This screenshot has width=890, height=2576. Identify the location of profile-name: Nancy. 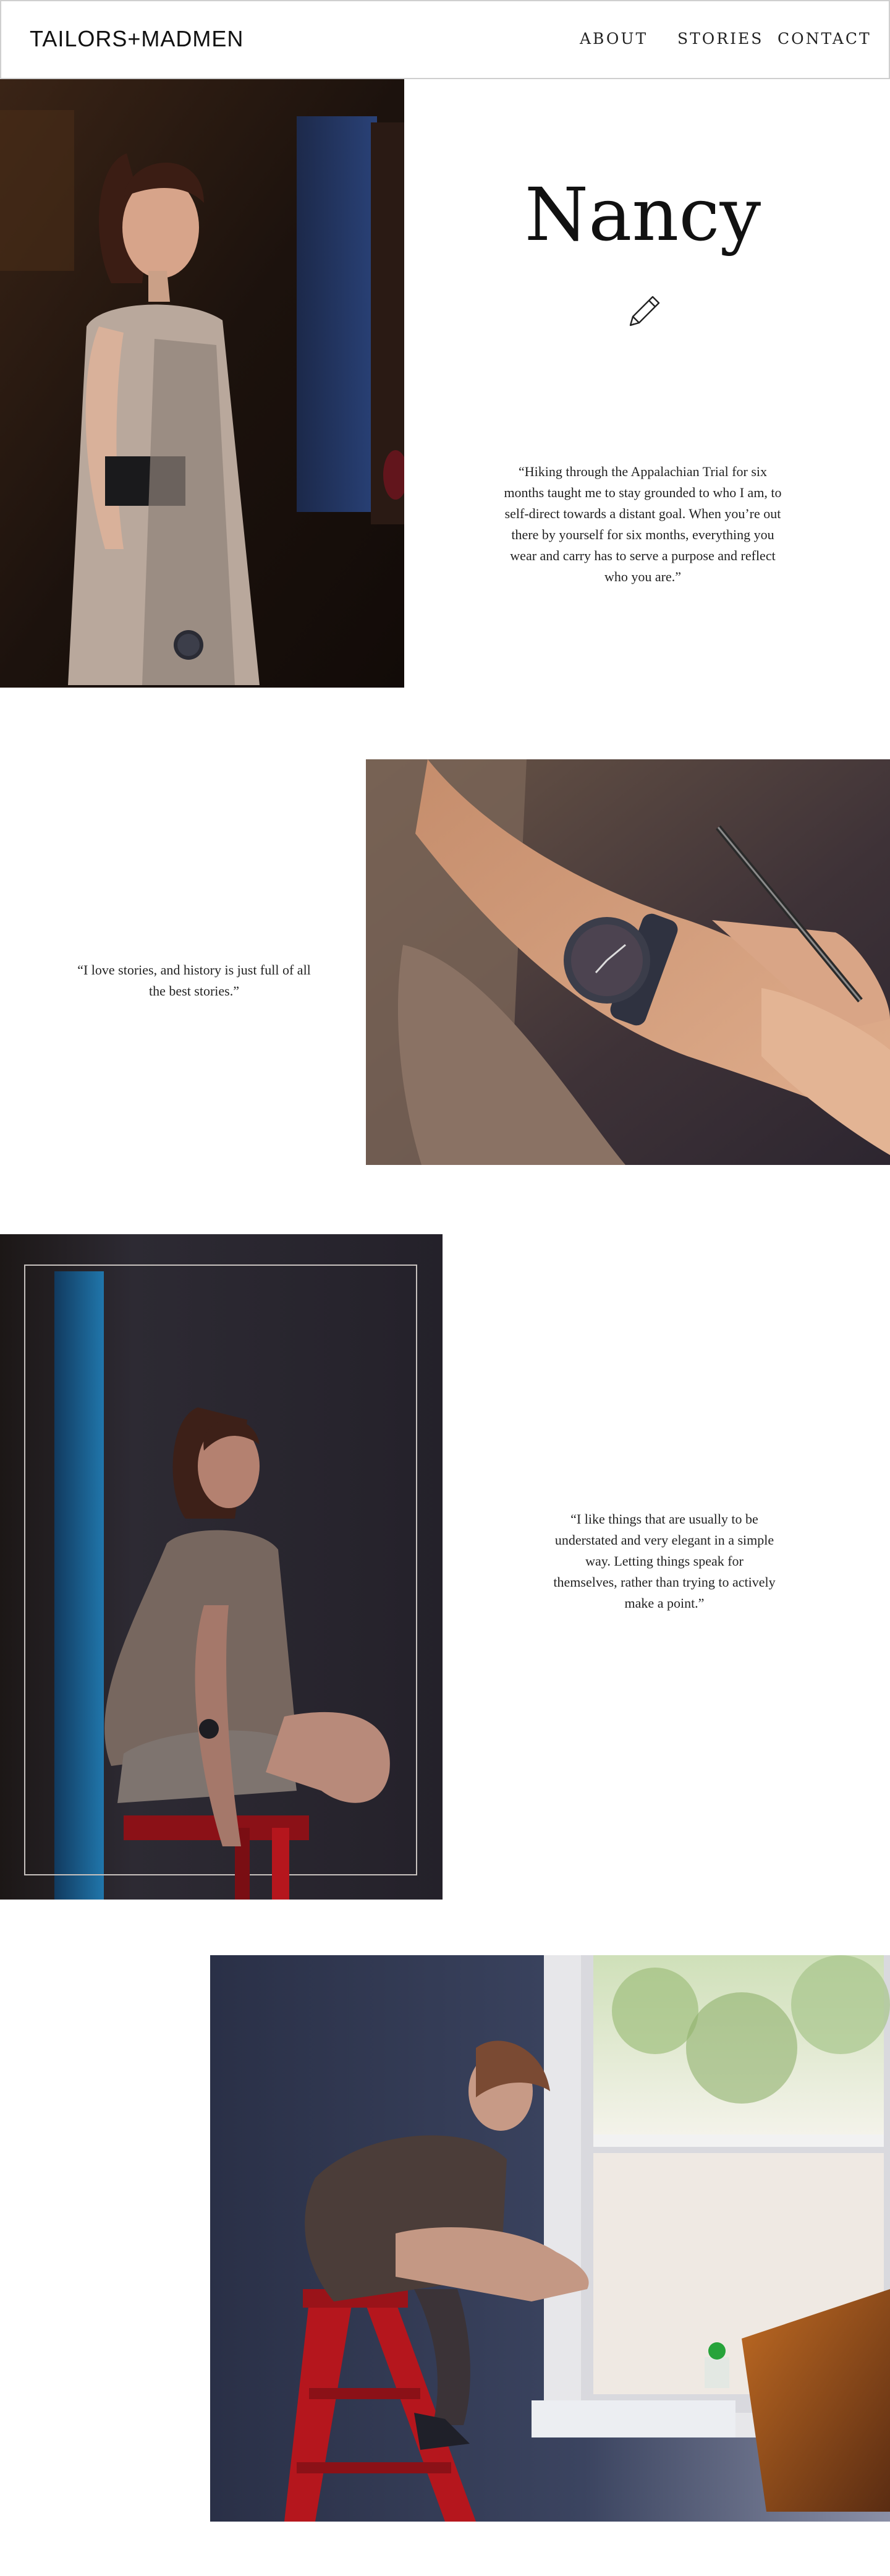
(642, 214).